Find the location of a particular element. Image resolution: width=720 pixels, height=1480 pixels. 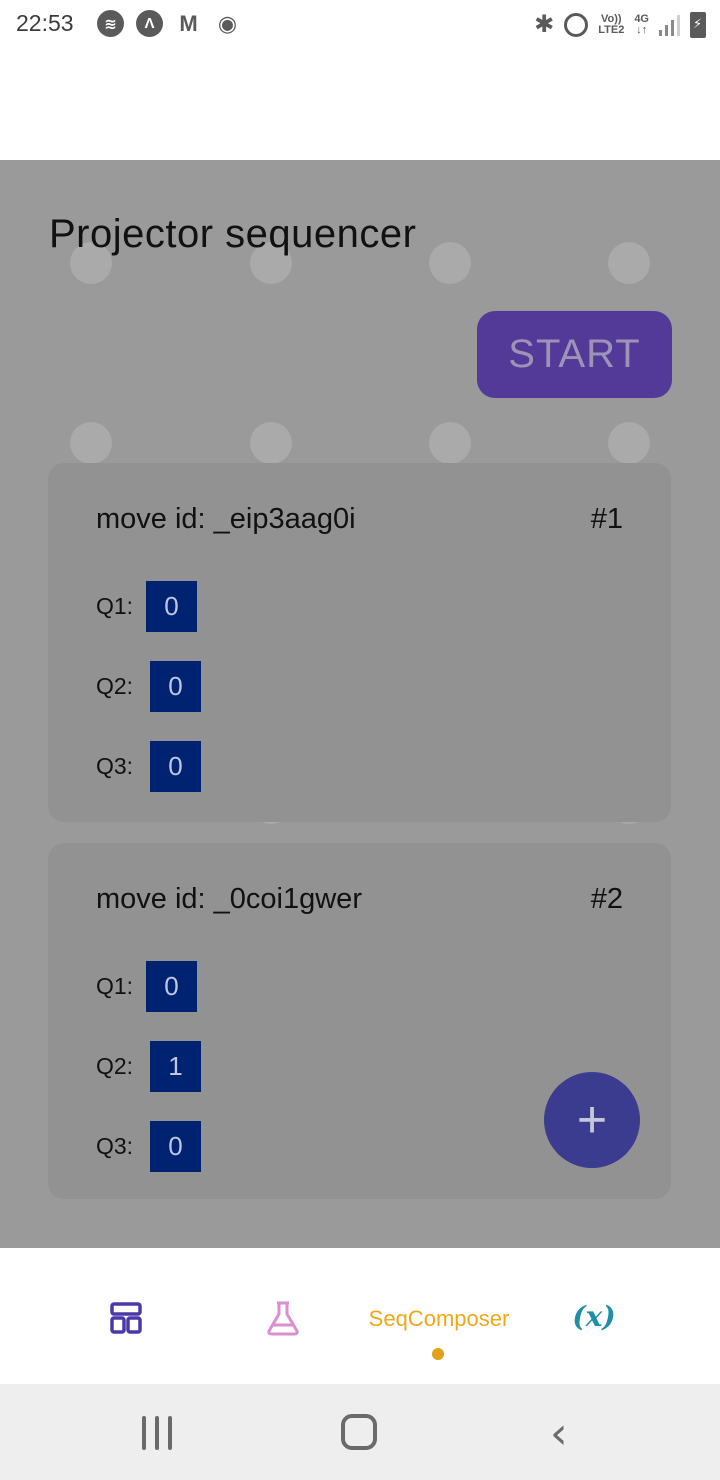

move-index: #1 is located at coordinates (606, 519).